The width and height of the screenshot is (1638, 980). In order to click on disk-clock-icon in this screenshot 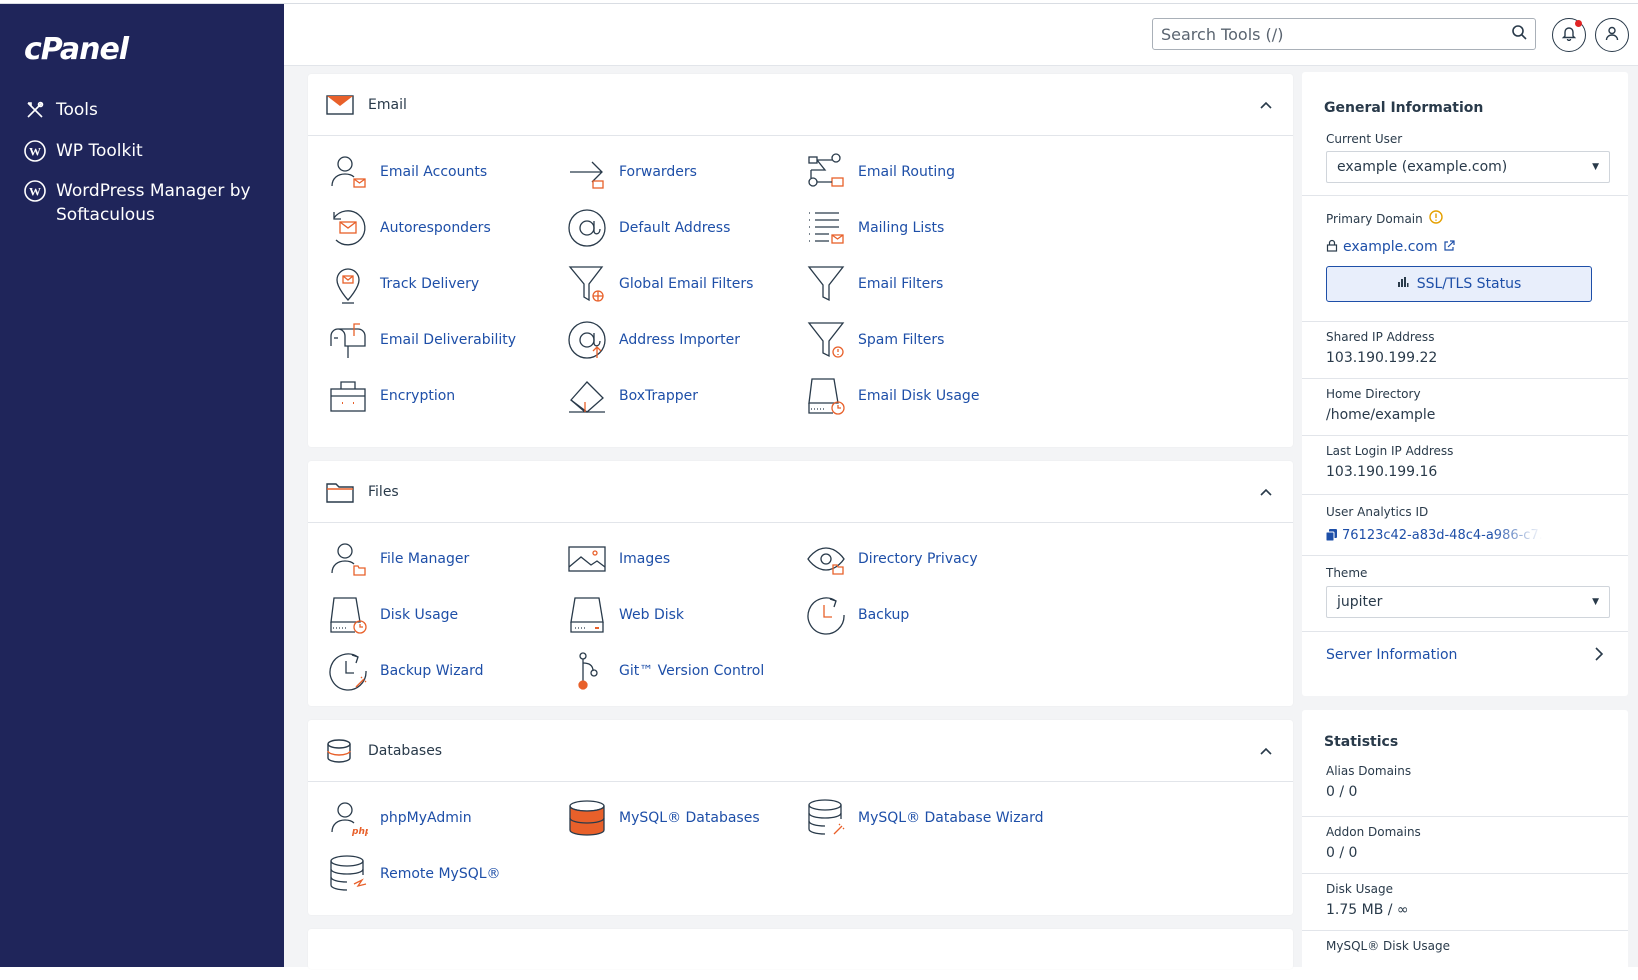, I will do `click(348, 615)`.